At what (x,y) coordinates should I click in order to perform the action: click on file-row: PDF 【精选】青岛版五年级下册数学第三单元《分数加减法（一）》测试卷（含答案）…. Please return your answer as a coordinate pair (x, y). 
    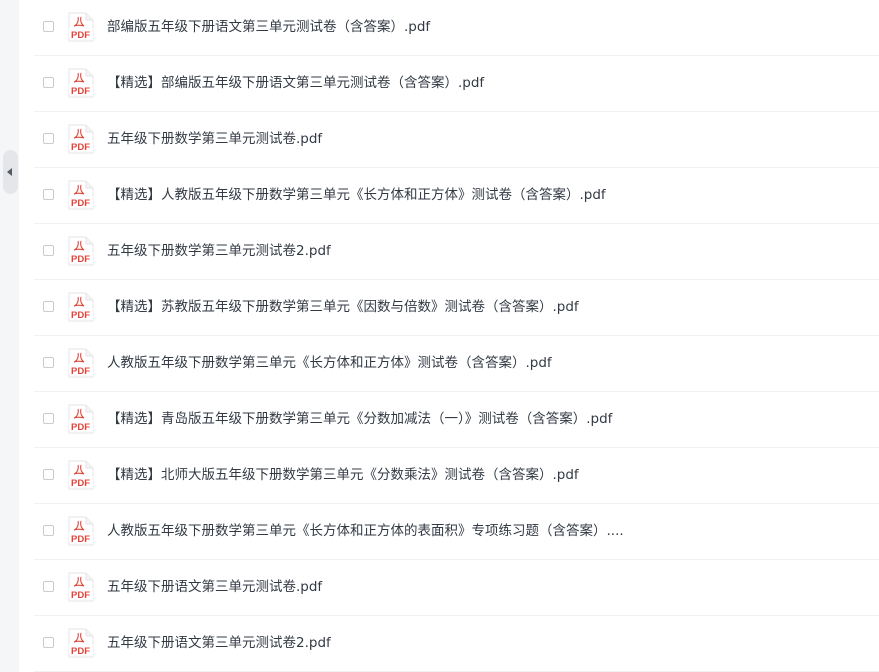
    Looking at the image, I should click on (456, 420).